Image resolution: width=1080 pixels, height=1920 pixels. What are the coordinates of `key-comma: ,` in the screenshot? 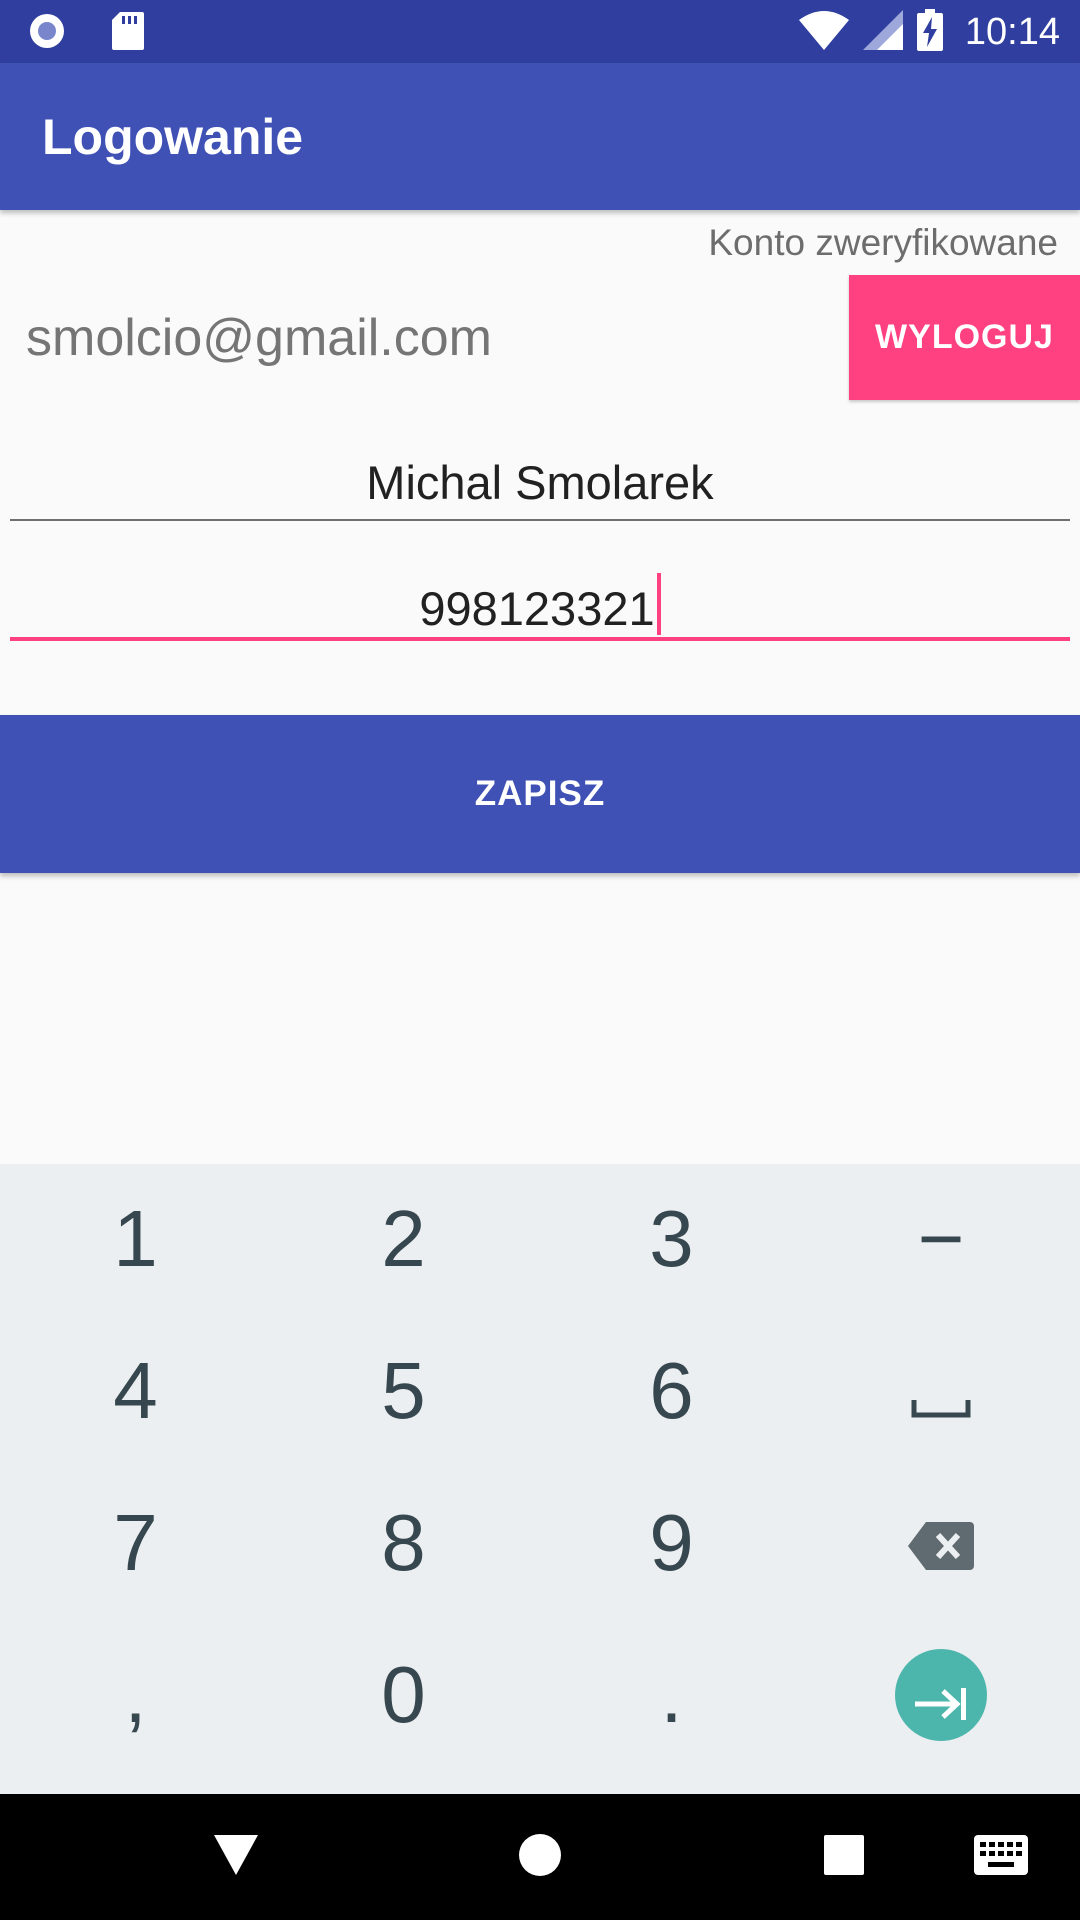 It's located at (135, 1695).